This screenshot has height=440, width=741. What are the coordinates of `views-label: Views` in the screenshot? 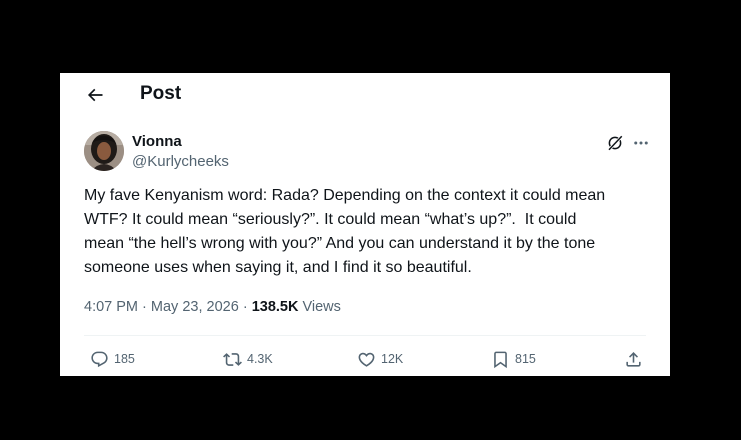 It's located at (321, 307).